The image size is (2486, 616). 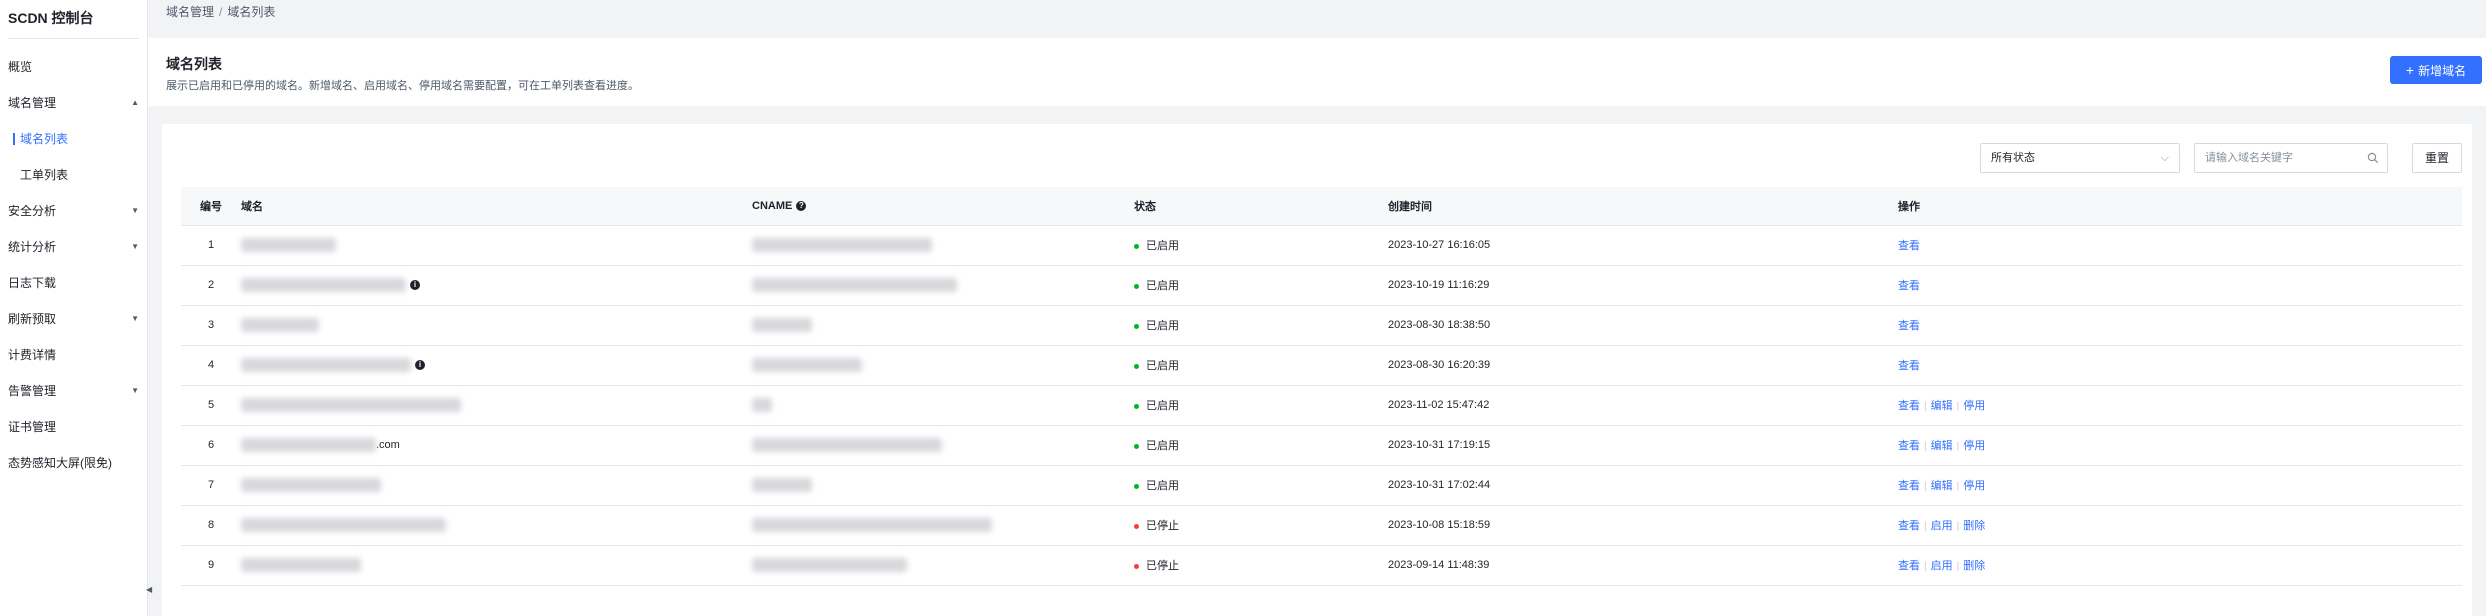 I want to click on sidebar-item-7: 刷新预取 ▼, so click(x=73, y=319).